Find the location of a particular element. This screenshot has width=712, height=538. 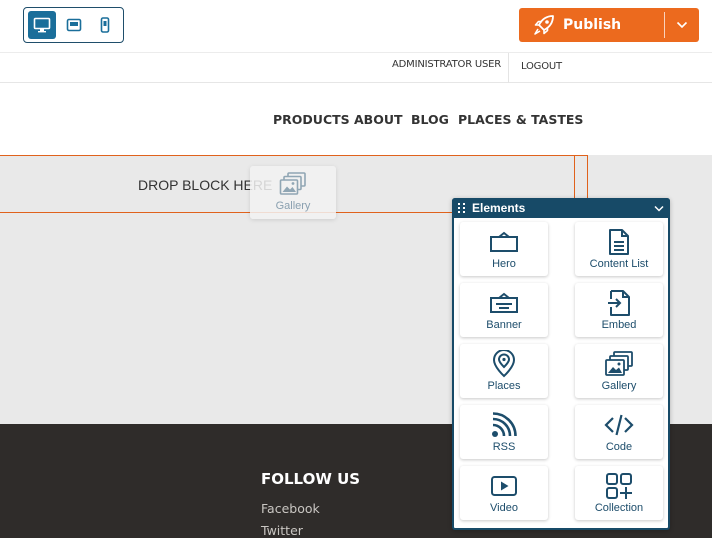

mobile-icon is located at coordinates (105, 25).